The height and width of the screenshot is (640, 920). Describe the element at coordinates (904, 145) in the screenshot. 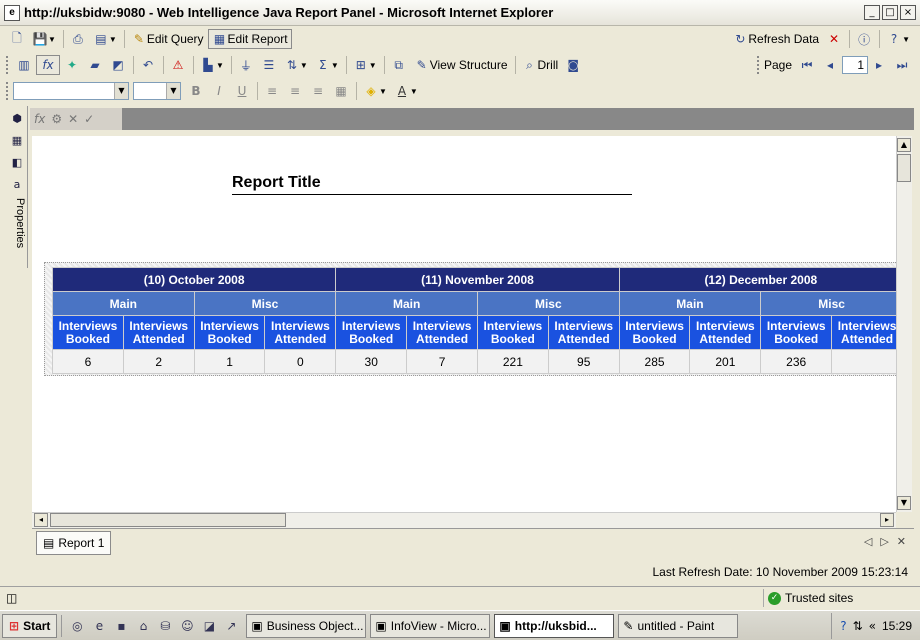

I see `scroll-up-button: ▲` at that location.